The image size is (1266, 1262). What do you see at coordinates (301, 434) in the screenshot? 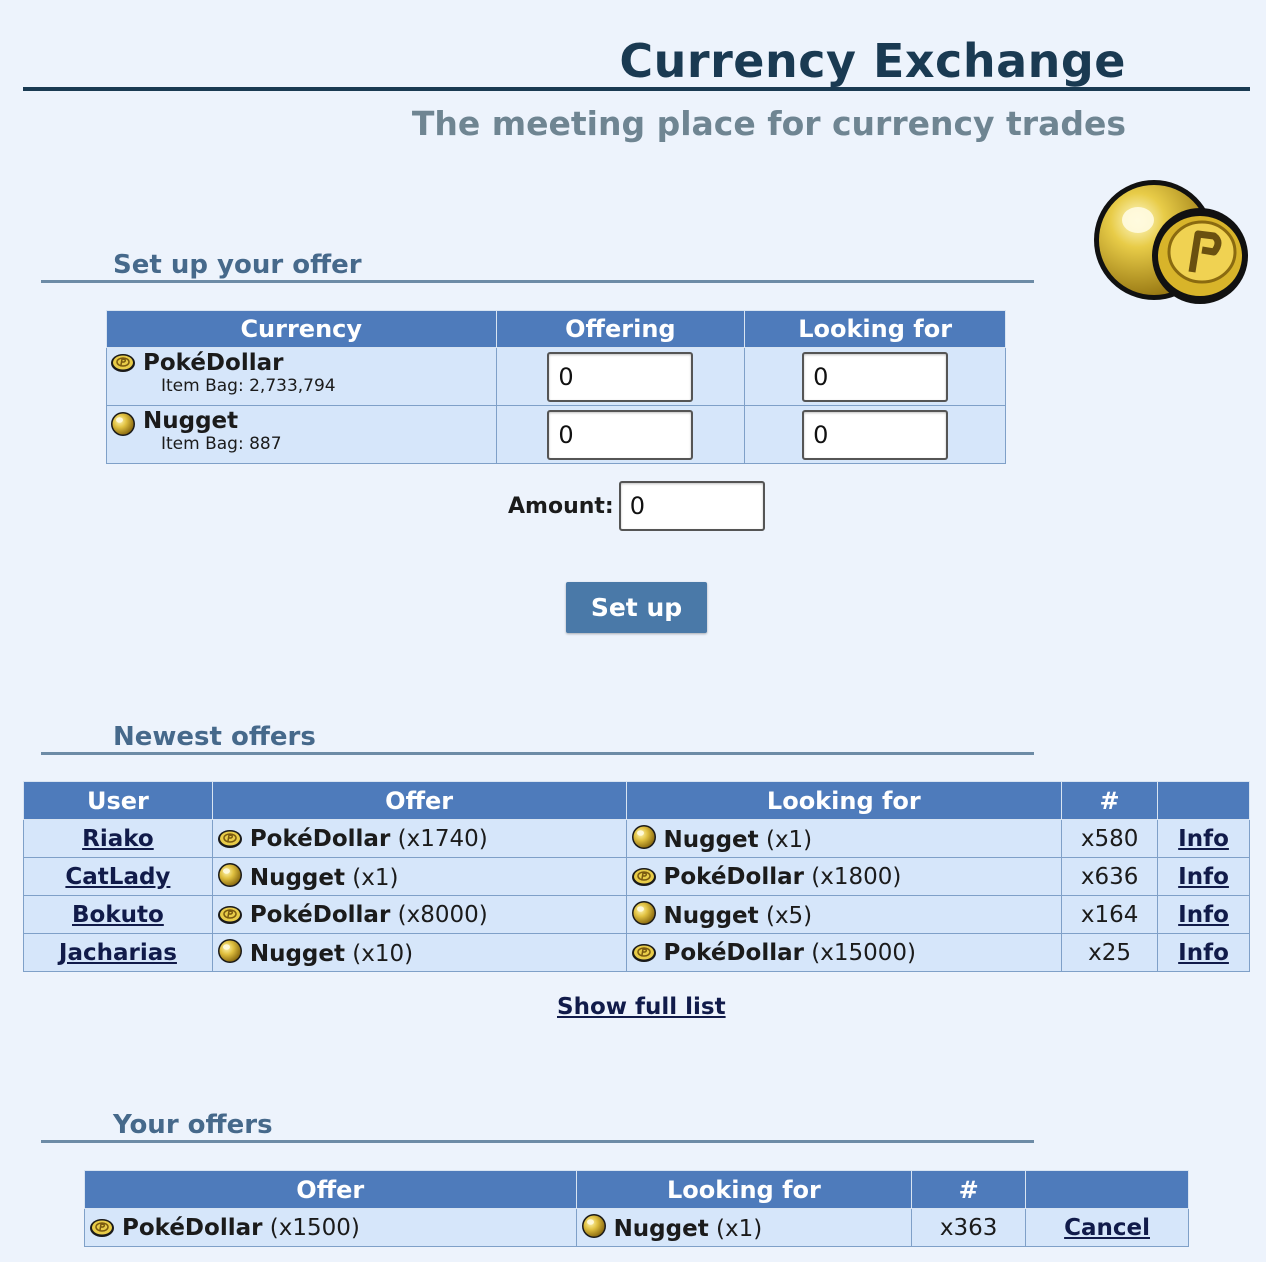
I see `currency-cell: Nugget Item Bag: 887` at bounding box center [301, 434].